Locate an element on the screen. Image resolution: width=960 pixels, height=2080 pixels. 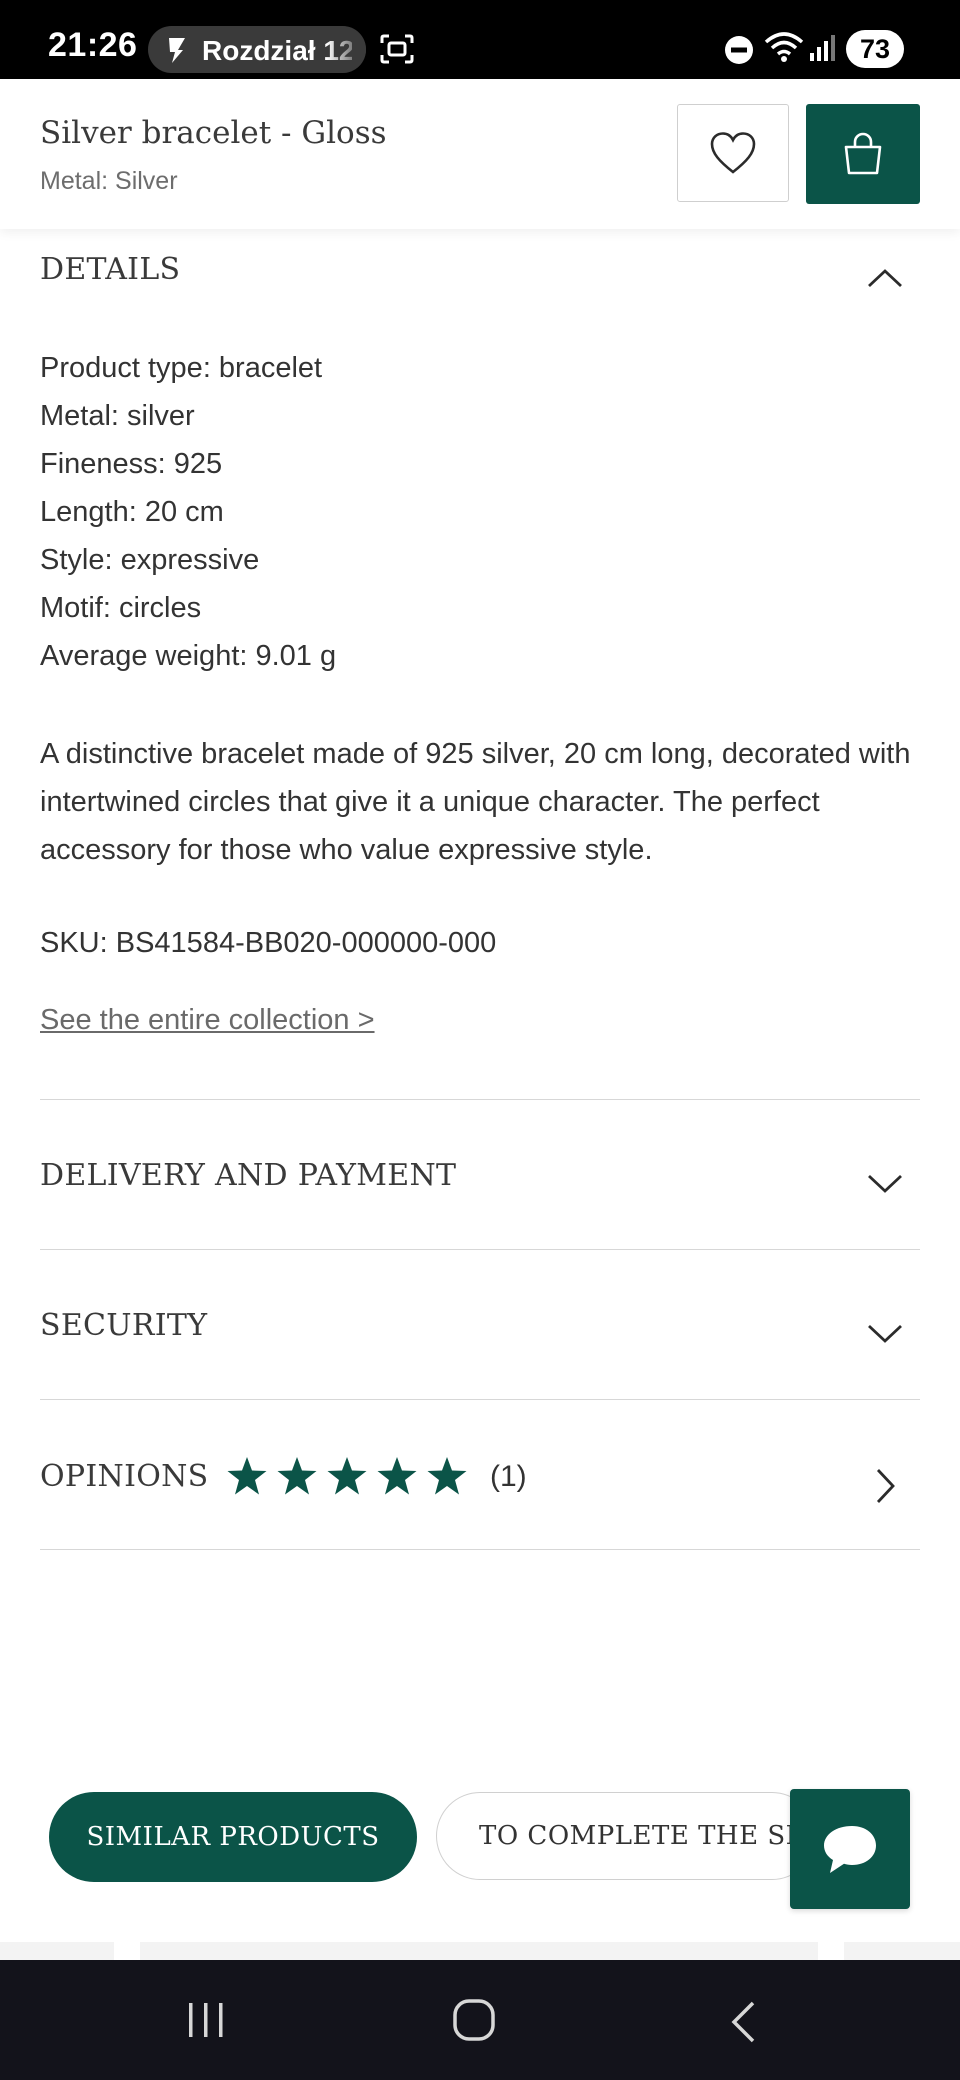
clock: 21:26 is located at coordinates (93, 45).